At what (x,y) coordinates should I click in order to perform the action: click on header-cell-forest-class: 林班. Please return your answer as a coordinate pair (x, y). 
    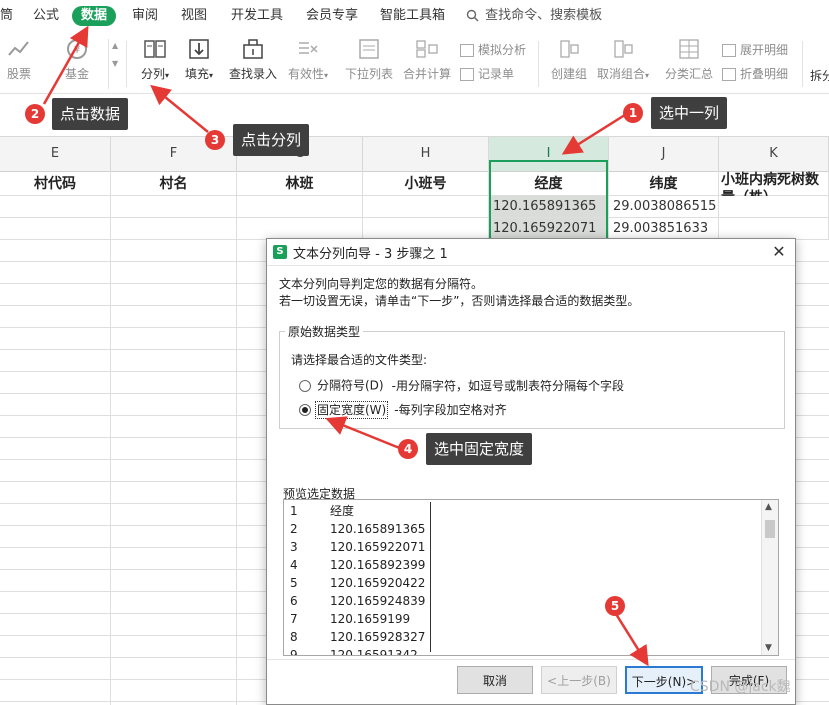
    Looking at the image, I should click on (300, 183).